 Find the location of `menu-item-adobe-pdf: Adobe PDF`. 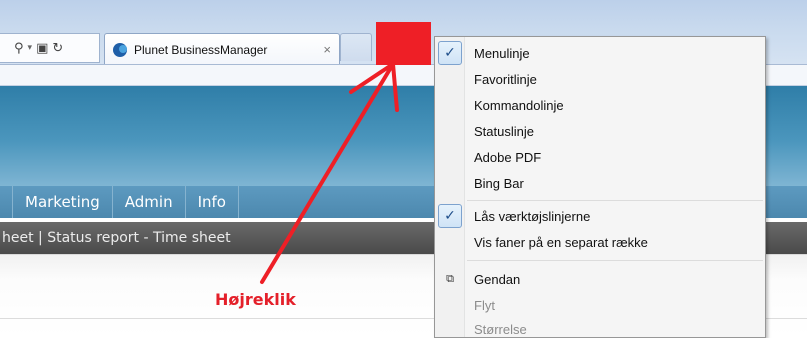

menu-item-adobe-pdf: Adobe PDF is located at coordinates (600, 157).